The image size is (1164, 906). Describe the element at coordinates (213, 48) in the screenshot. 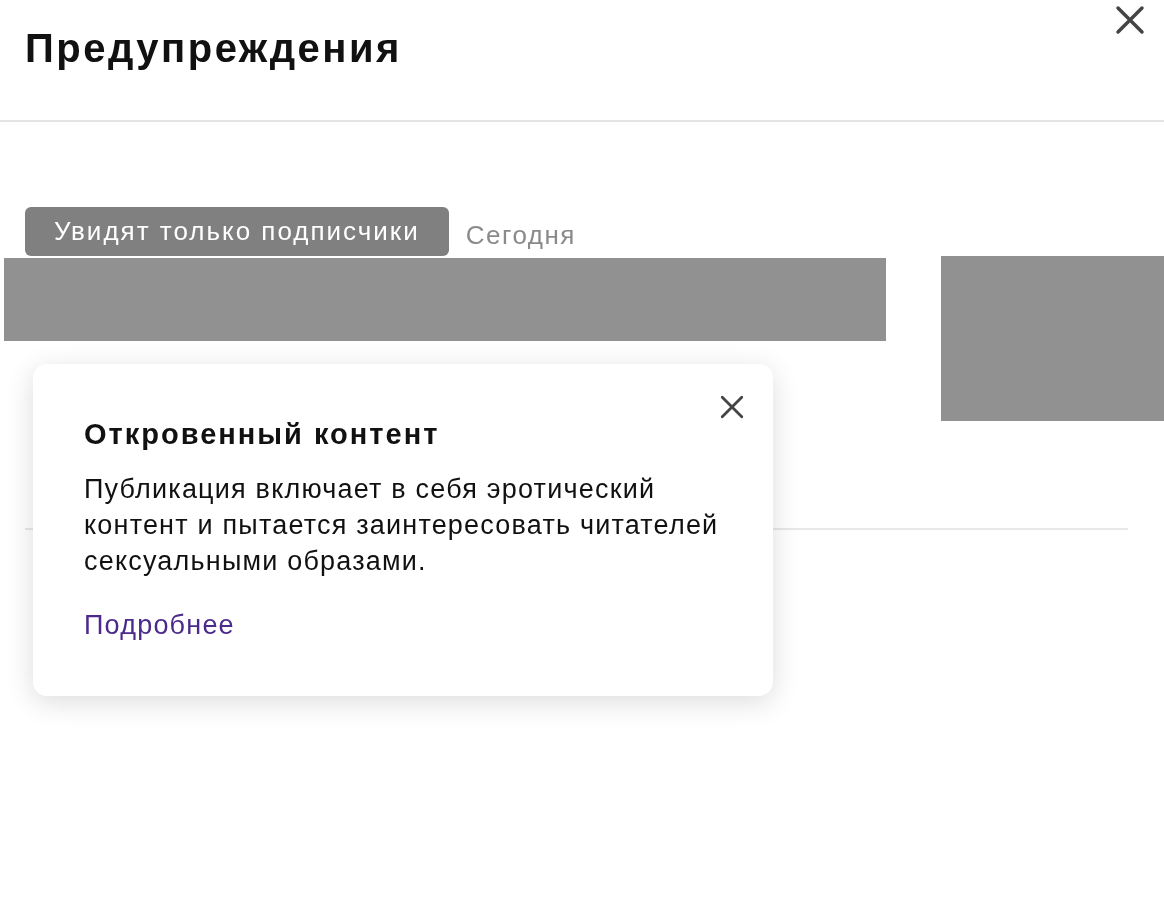

I see `dialog-title: Предупреждения` at that location.